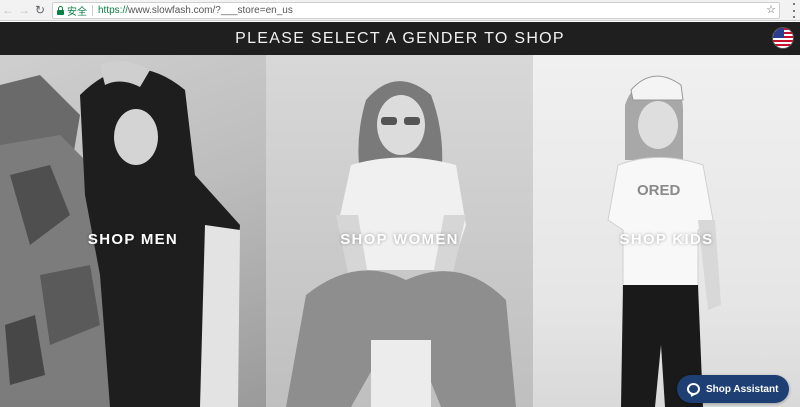 This screenshot has height=407, width=800. I want to click on divider, so click(92, 10).